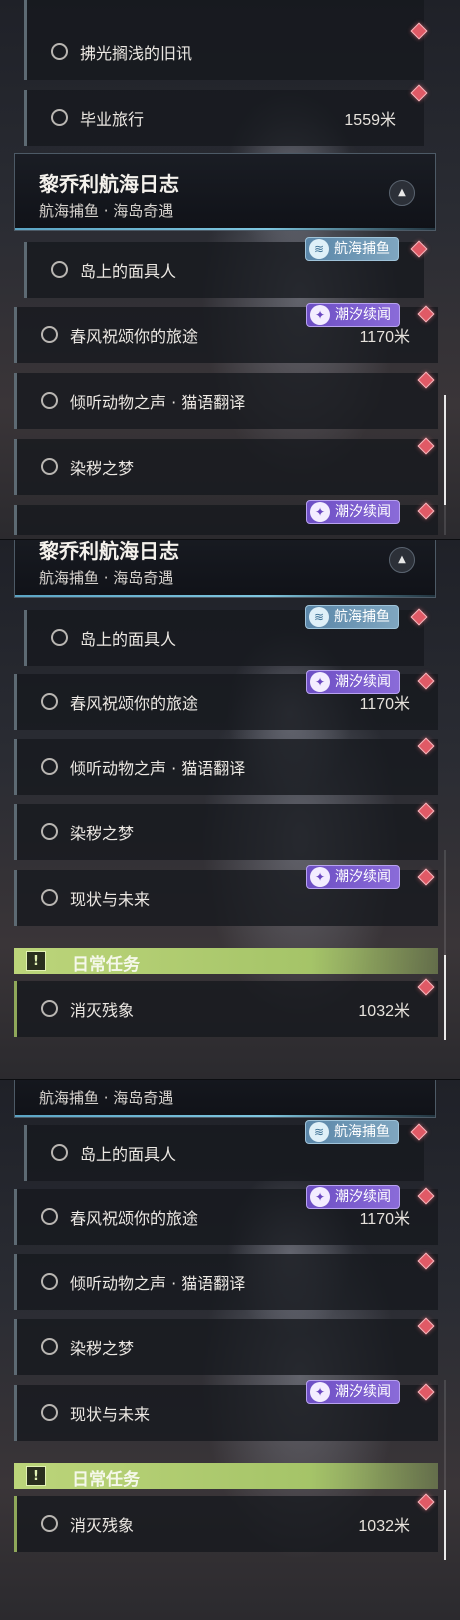 This screenshot has height=1620, width=460. I want to click on alert-icon: !, so click(36, 1476).